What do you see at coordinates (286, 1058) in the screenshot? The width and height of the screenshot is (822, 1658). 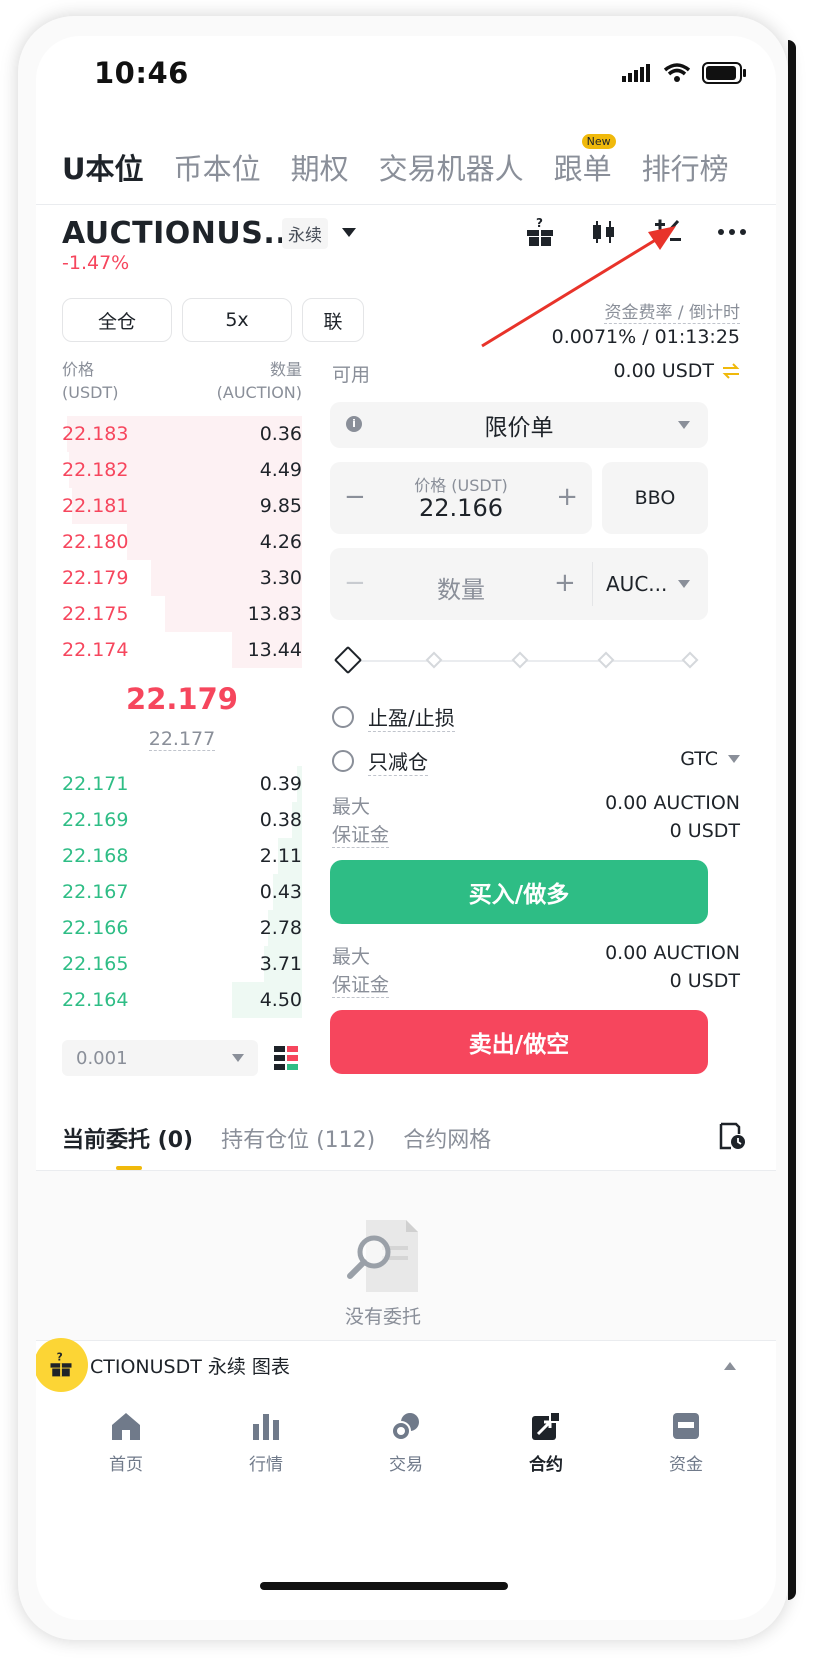 I see `orderbook-layout-icon` at bounding box center [286, 1058].